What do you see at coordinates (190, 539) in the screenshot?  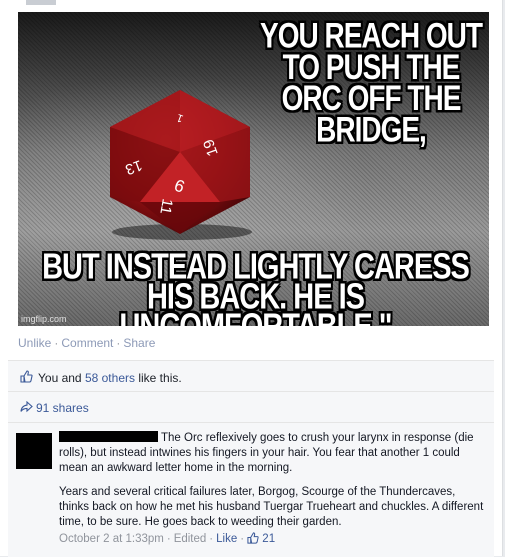 I see `comment-edited: Edited` at bounding box center [190, 539].